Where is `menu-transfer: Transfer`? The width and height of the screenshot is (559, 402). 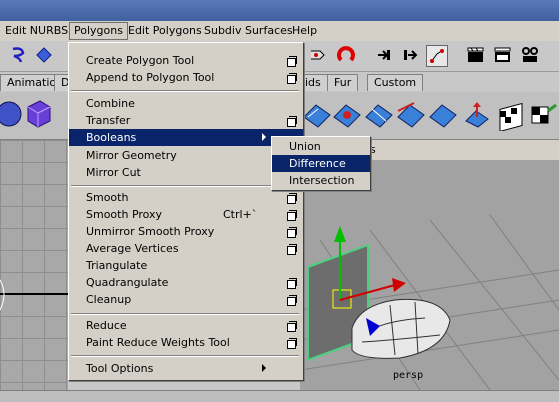
menu-transfer: Transfer is located at coordinates (186, 120).